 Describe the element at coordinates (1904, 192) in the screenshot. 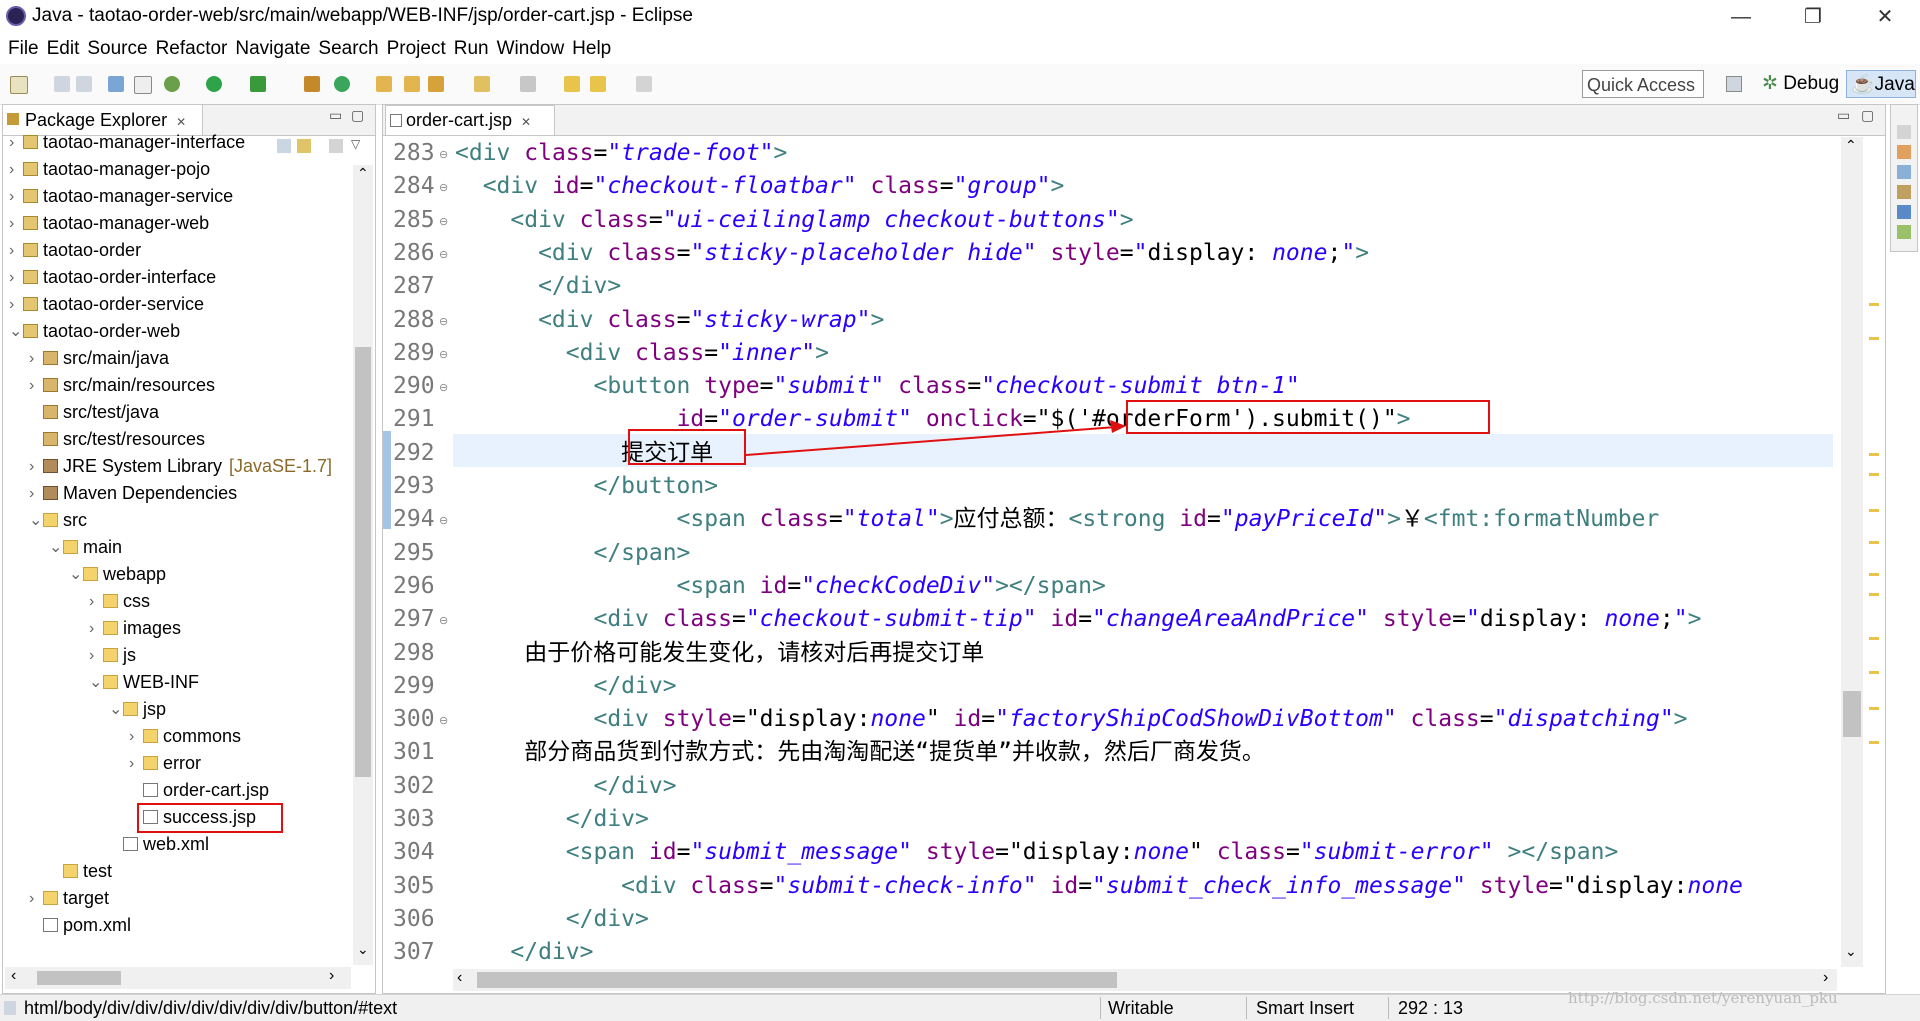

I see `declaration-icon` at that location.